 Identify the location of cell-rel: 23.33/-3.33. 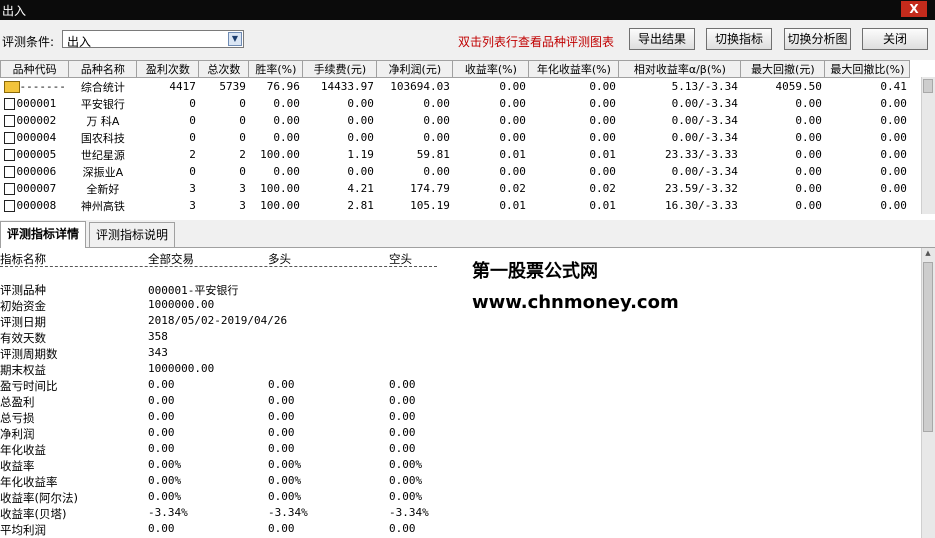
(701, 154).